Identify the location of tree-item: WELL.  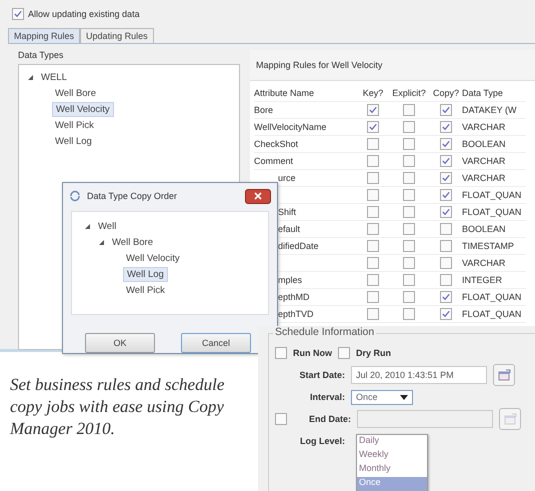
(54, 77).